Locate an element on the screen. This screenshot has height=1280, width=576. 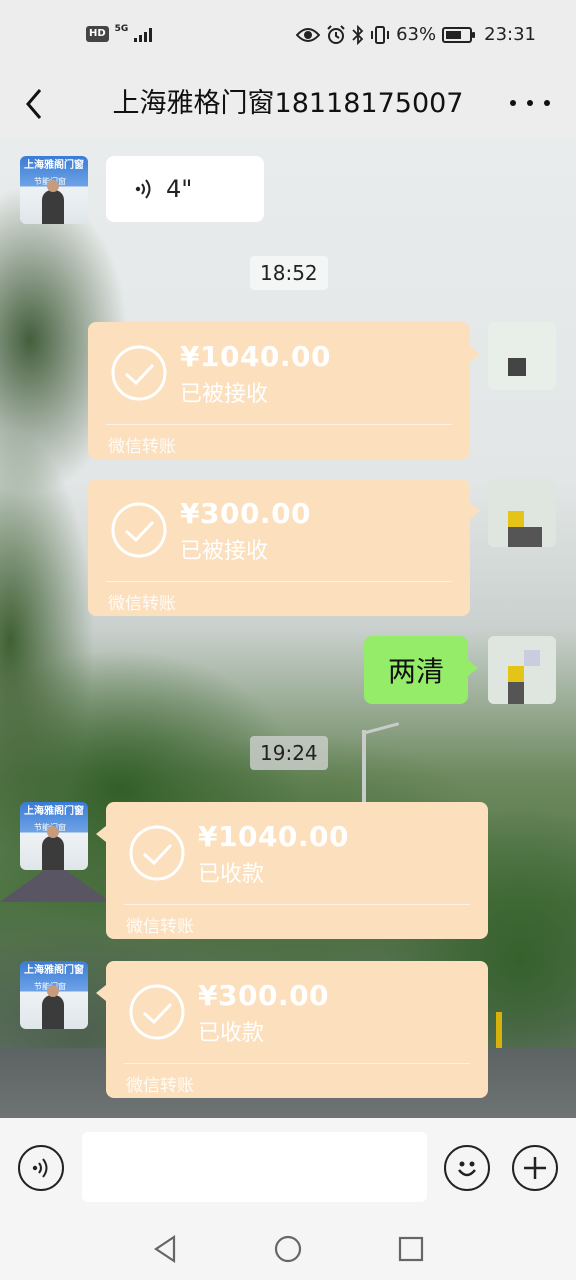
message-input is located at coordinates (254, 1167).